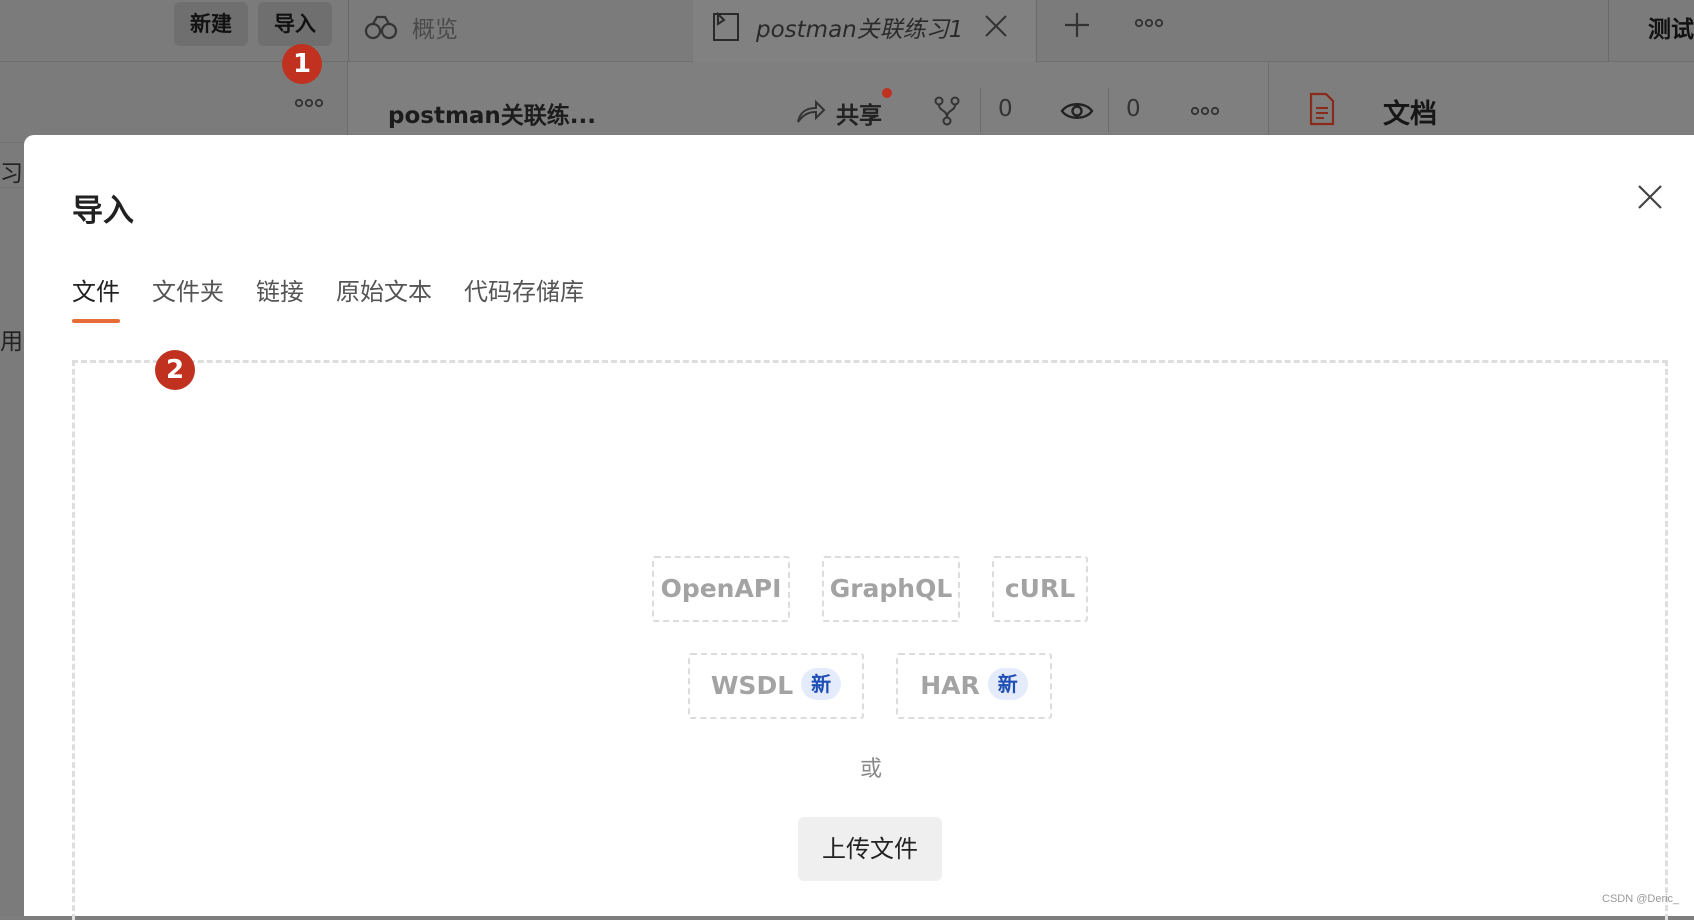 This screenshot has height=920, width=1694. What do you see at coordinates (1650, 197) in the screenshot?
I see `close-icon` at bounding box center [1650, 197].